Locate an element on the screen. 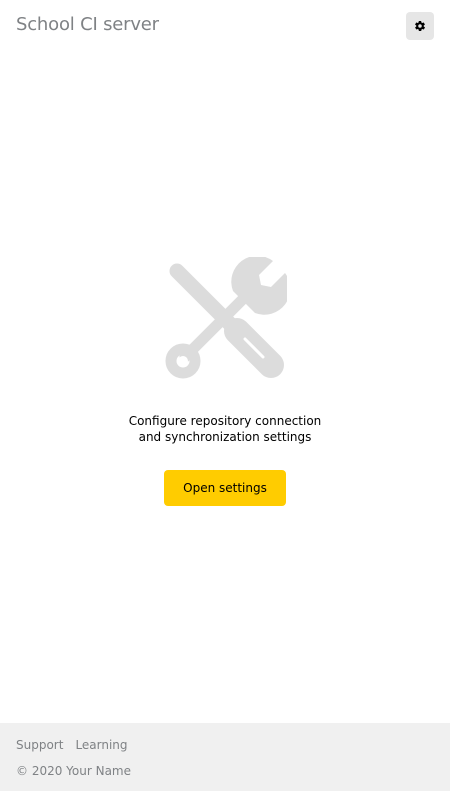 Image resolution: width=450 pixels, height=791 pixels. open-settings-button: Open settings is located at coordinates (225, 488).